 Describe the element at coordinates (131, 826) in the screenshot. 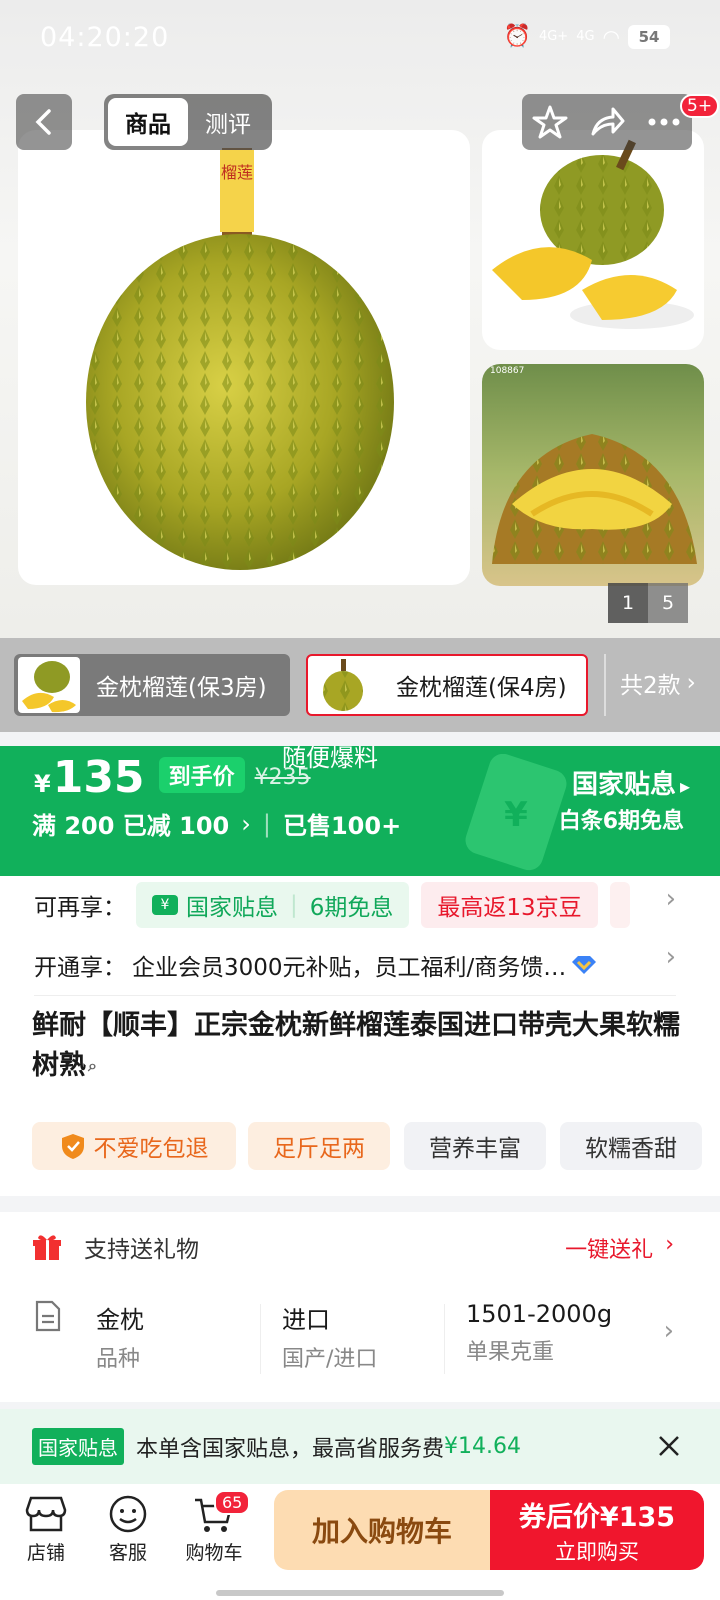

I see `promo-text: 满 200 已减 100` at that location.